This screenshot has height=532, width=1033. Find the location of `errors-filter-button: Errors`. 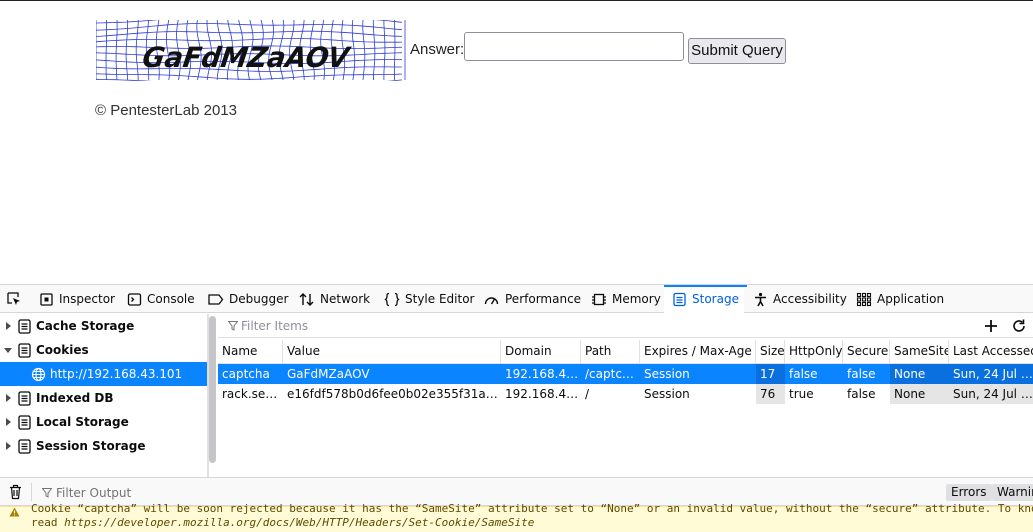

errors-filter-button: Errors is located at coordinates (969, 492).